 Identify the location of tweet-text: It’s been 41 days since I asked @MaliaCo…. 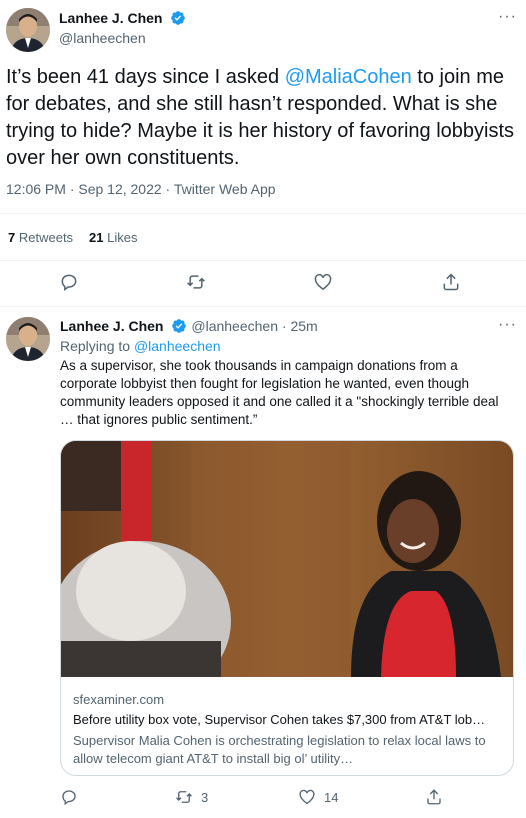
(263, 118).